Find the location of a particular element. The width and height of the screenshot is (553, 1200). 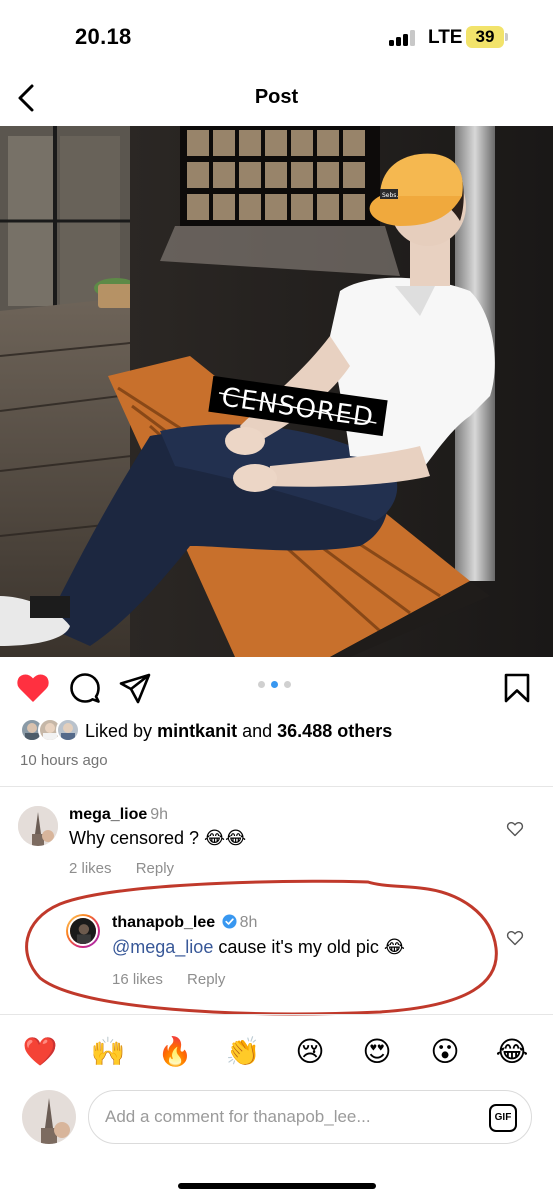

post-actions is located at coordinates (276, 687).